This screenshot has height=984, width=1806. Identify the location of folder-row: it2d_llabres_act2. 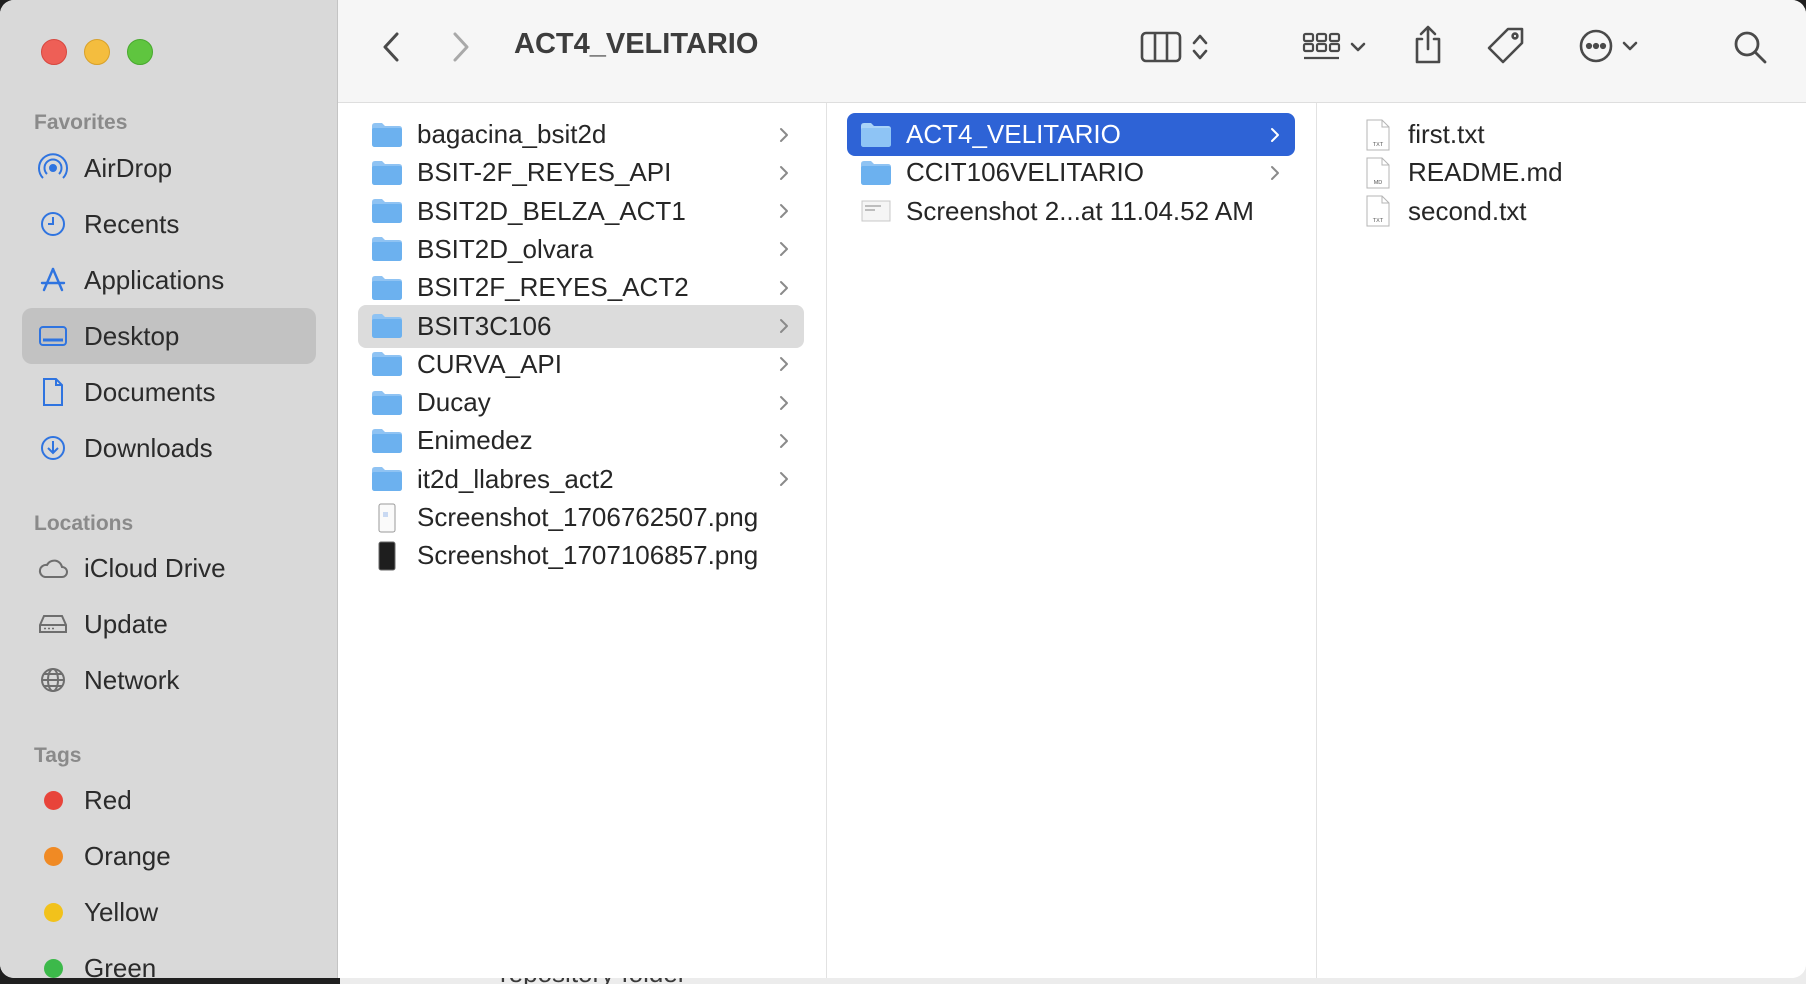
(581, 479).